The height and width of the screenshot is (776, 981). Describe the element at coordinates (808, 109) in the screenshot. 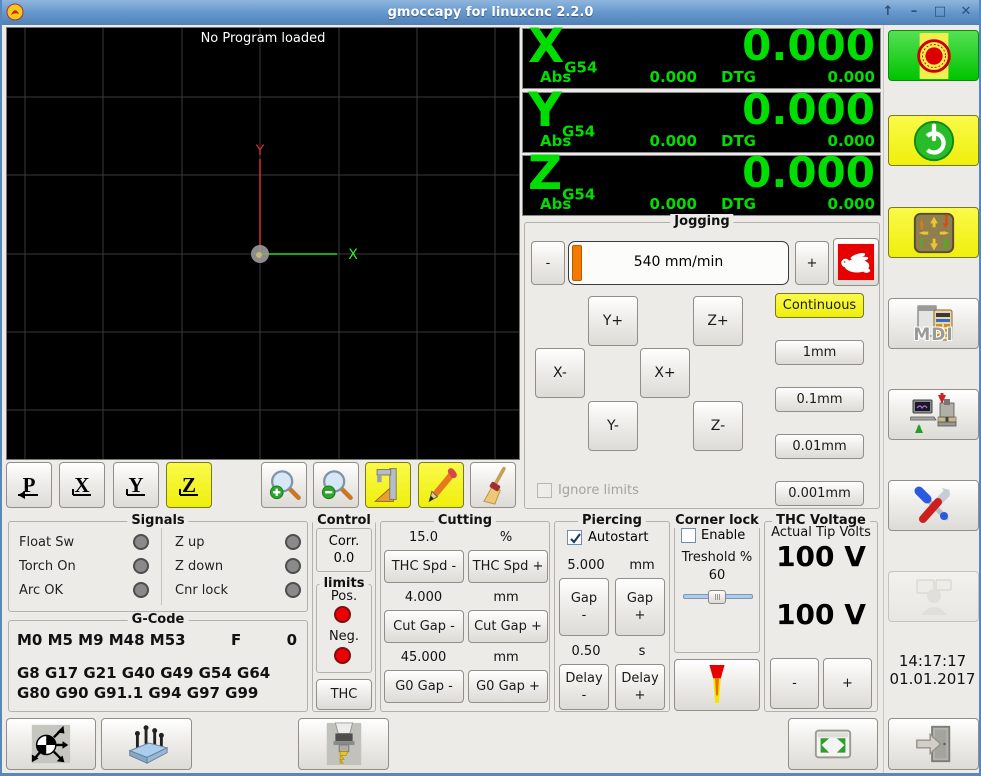

I see `dro-main-value-y: 0.000` at that location.